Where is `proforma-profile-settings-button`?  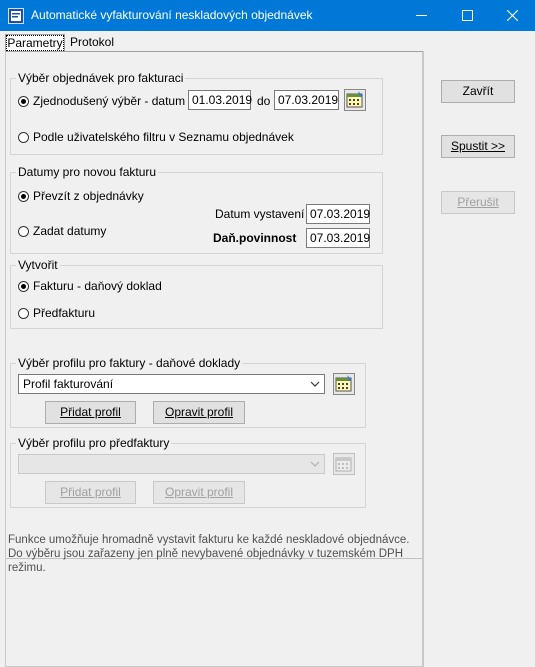
proforma-profile-settings-button is located at coordinates (344, 464).